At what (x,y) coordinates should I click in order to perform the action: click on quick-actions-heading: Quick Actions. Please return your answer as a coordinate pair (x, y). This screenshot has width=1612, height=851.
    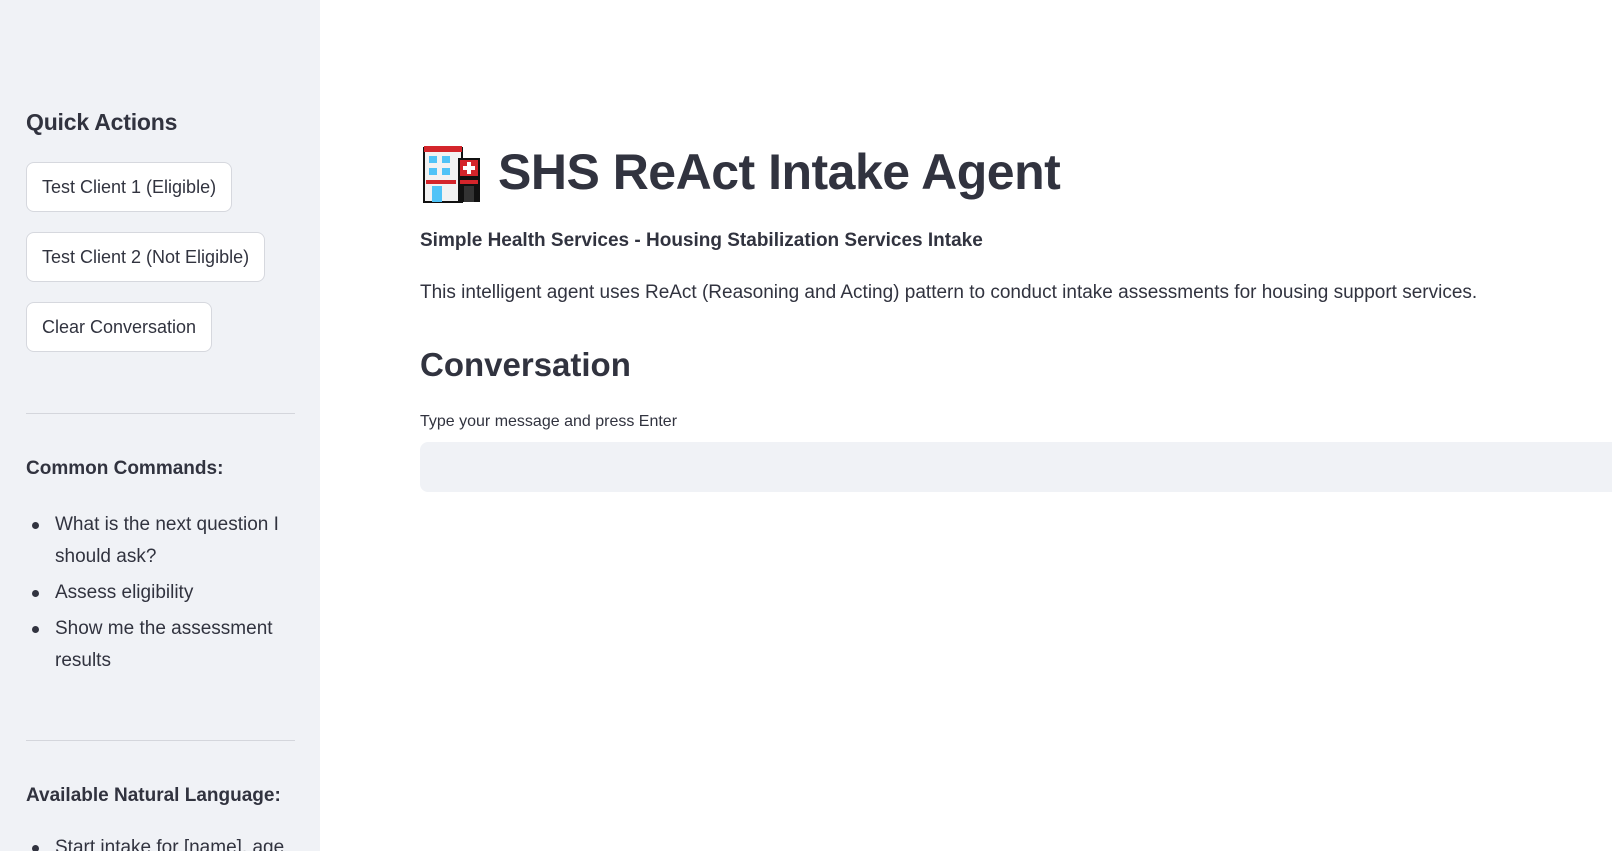
    Looking at the image, I should click on (102, 122).